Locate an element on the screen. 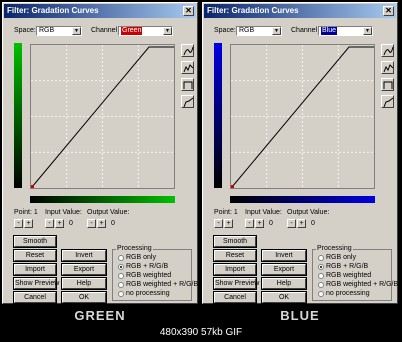 Image resolution: width=402 pixels, height=342 pixels. channel-select-value: Blue is located at coordinates (329, 31).